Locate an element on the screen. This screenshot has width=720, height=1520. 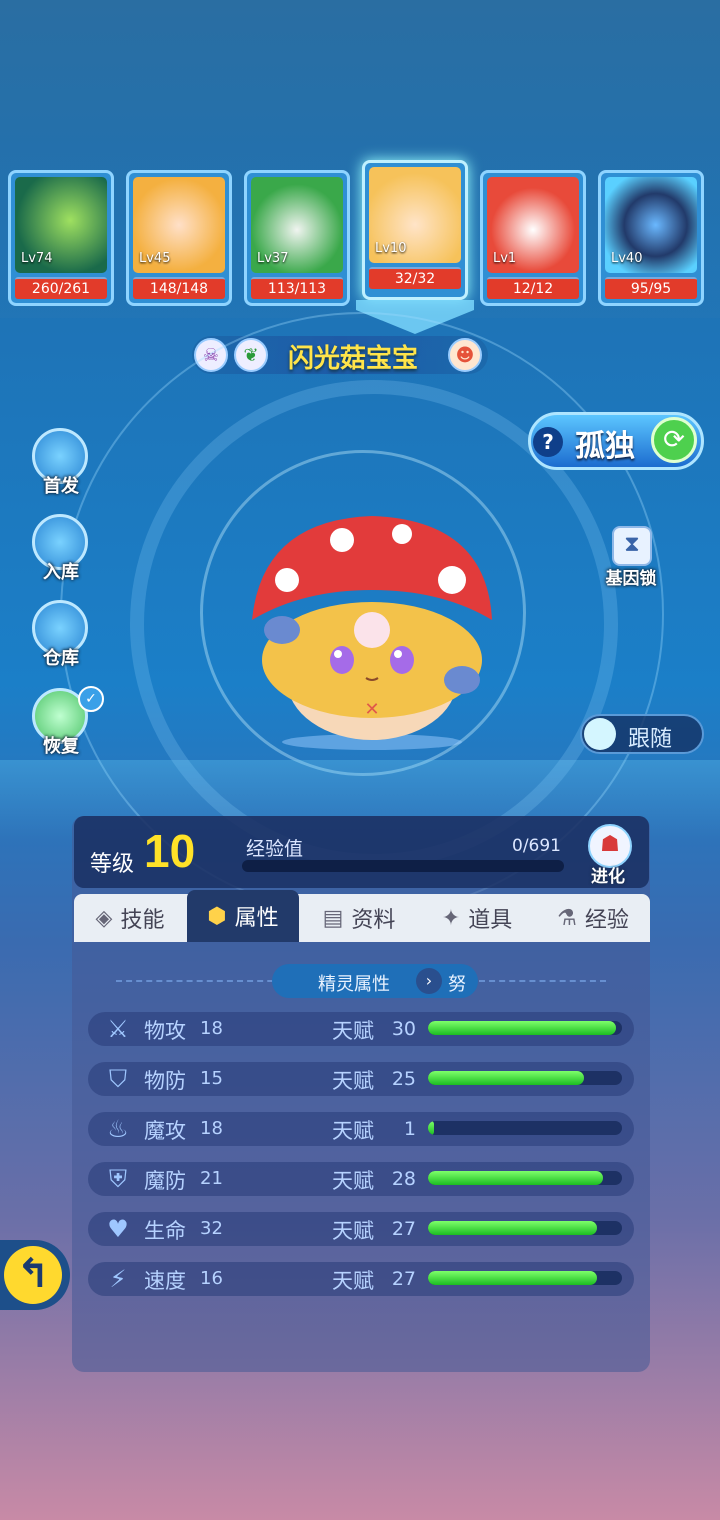
starter-button: 首发 is located at coordinates (61, 463).